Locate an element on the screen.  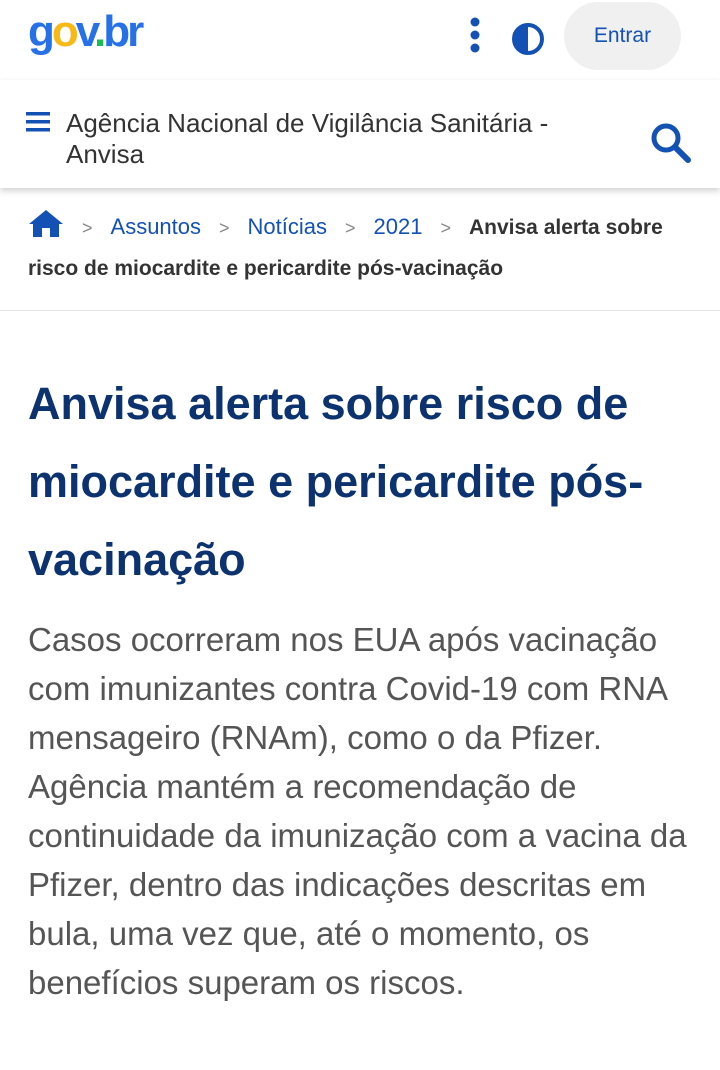
breadcrumb-item-assuntos: Assuntos is located at coordinates (156, 226).